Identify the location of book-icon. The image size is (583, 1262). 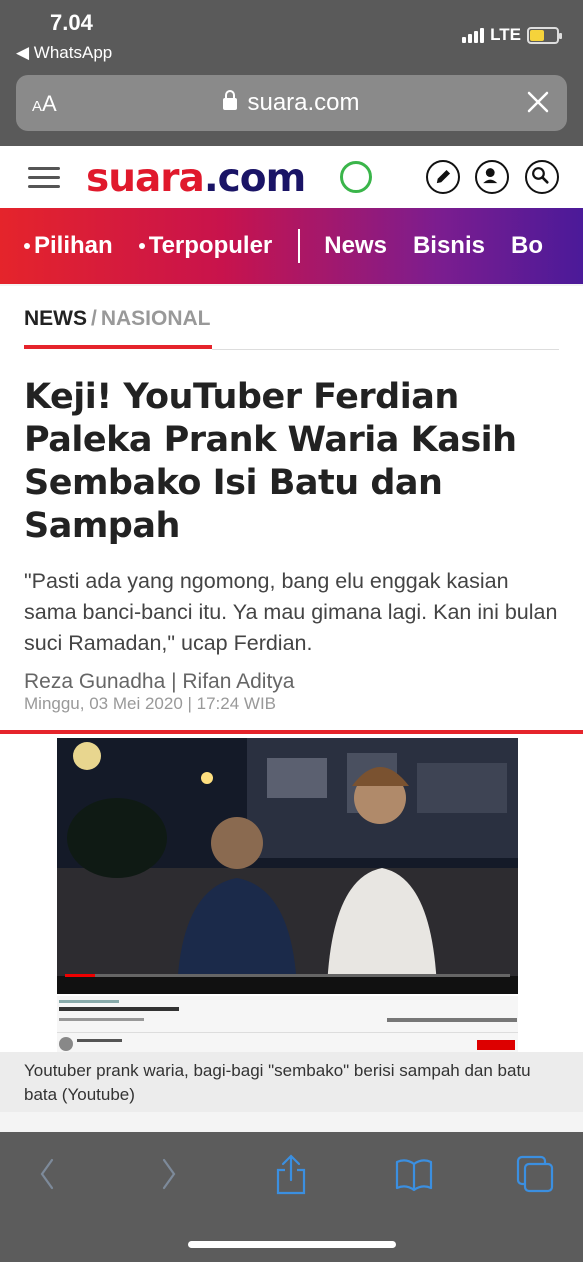
(414, 1174).